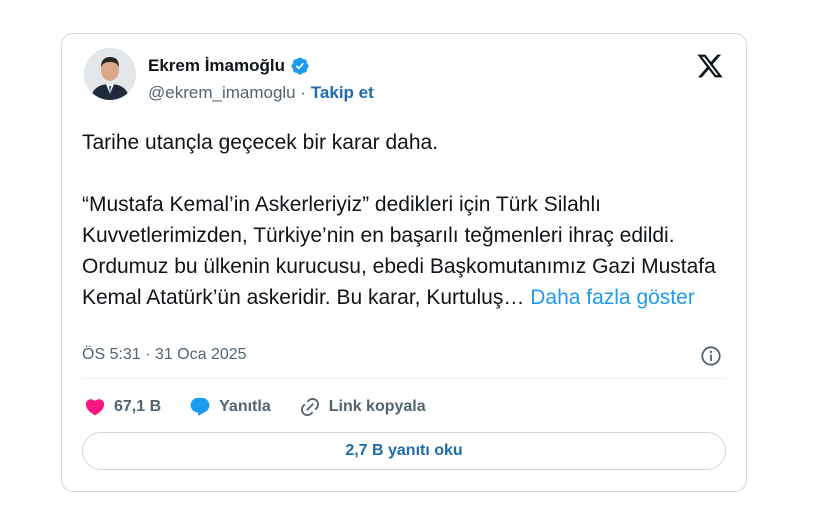 The width and height of the screenshot is (818, 507). What do you see at coordinates (222, 92) in the screenshot?
I see `author-handle: @ekrem_imamoglu` at bounding box center [222, 92].